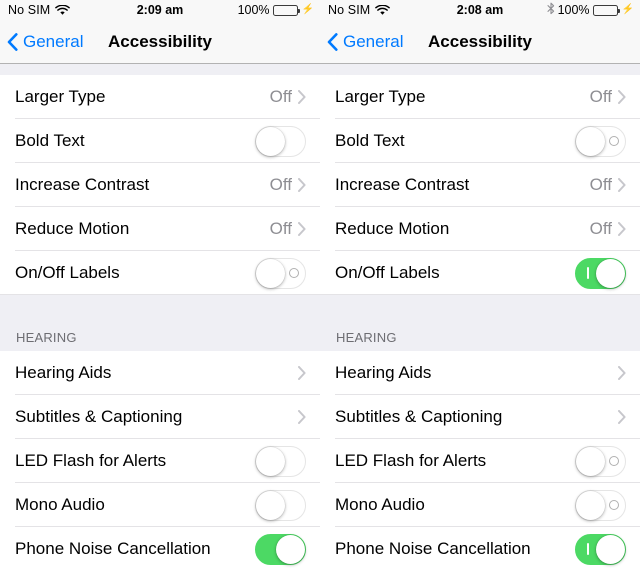  Describe the element at coordinates (29, 10) in the screenshot. I see `carrier-label: No SIM` at that location.